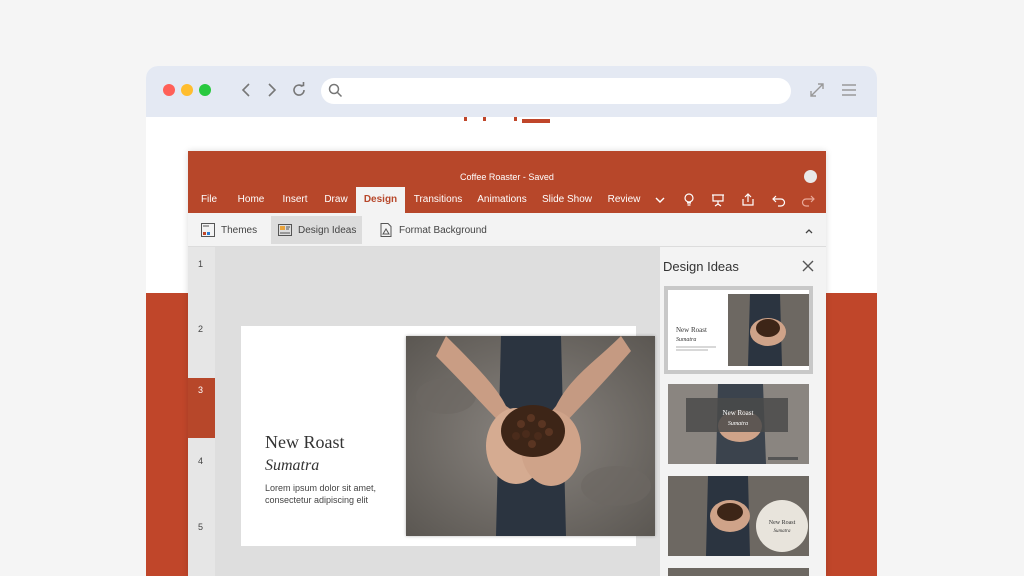 This screenshot has height=576, width=1024. What do you see at coordinates (660, 200) in the screenshot?
I see `chevron-down-icon` at bounding box center [660, 200].